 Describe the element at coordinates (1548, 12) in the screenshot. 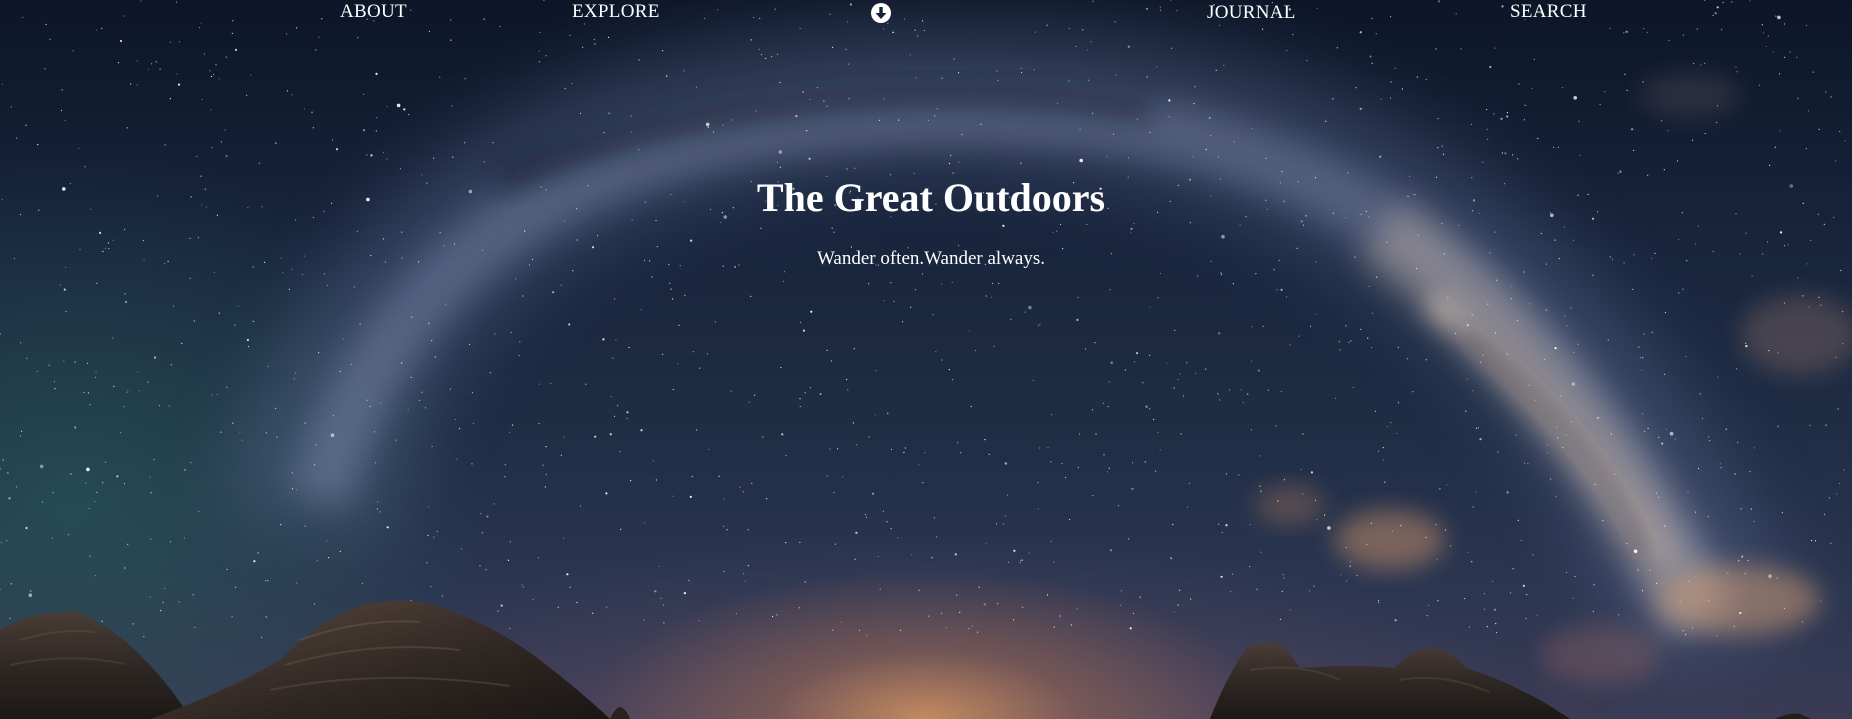

I see `nav-search-link: SEARCH` at that location.